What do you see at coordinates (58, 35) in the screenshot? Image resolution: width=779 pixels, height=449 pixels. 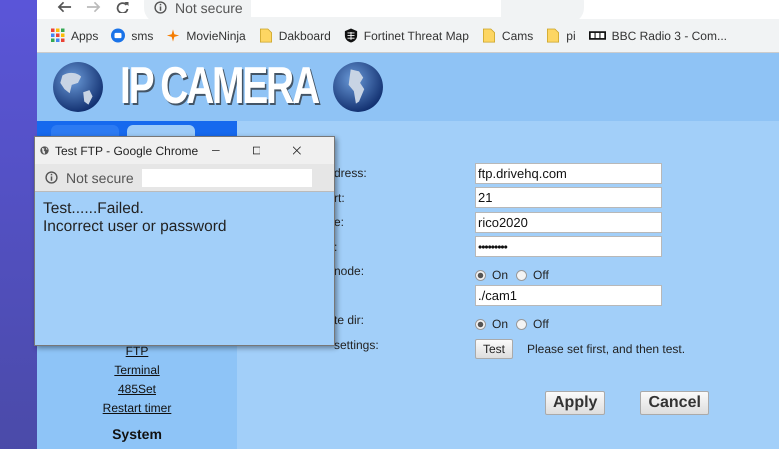 I see `grid-icon` at bounding box center [58, 35].